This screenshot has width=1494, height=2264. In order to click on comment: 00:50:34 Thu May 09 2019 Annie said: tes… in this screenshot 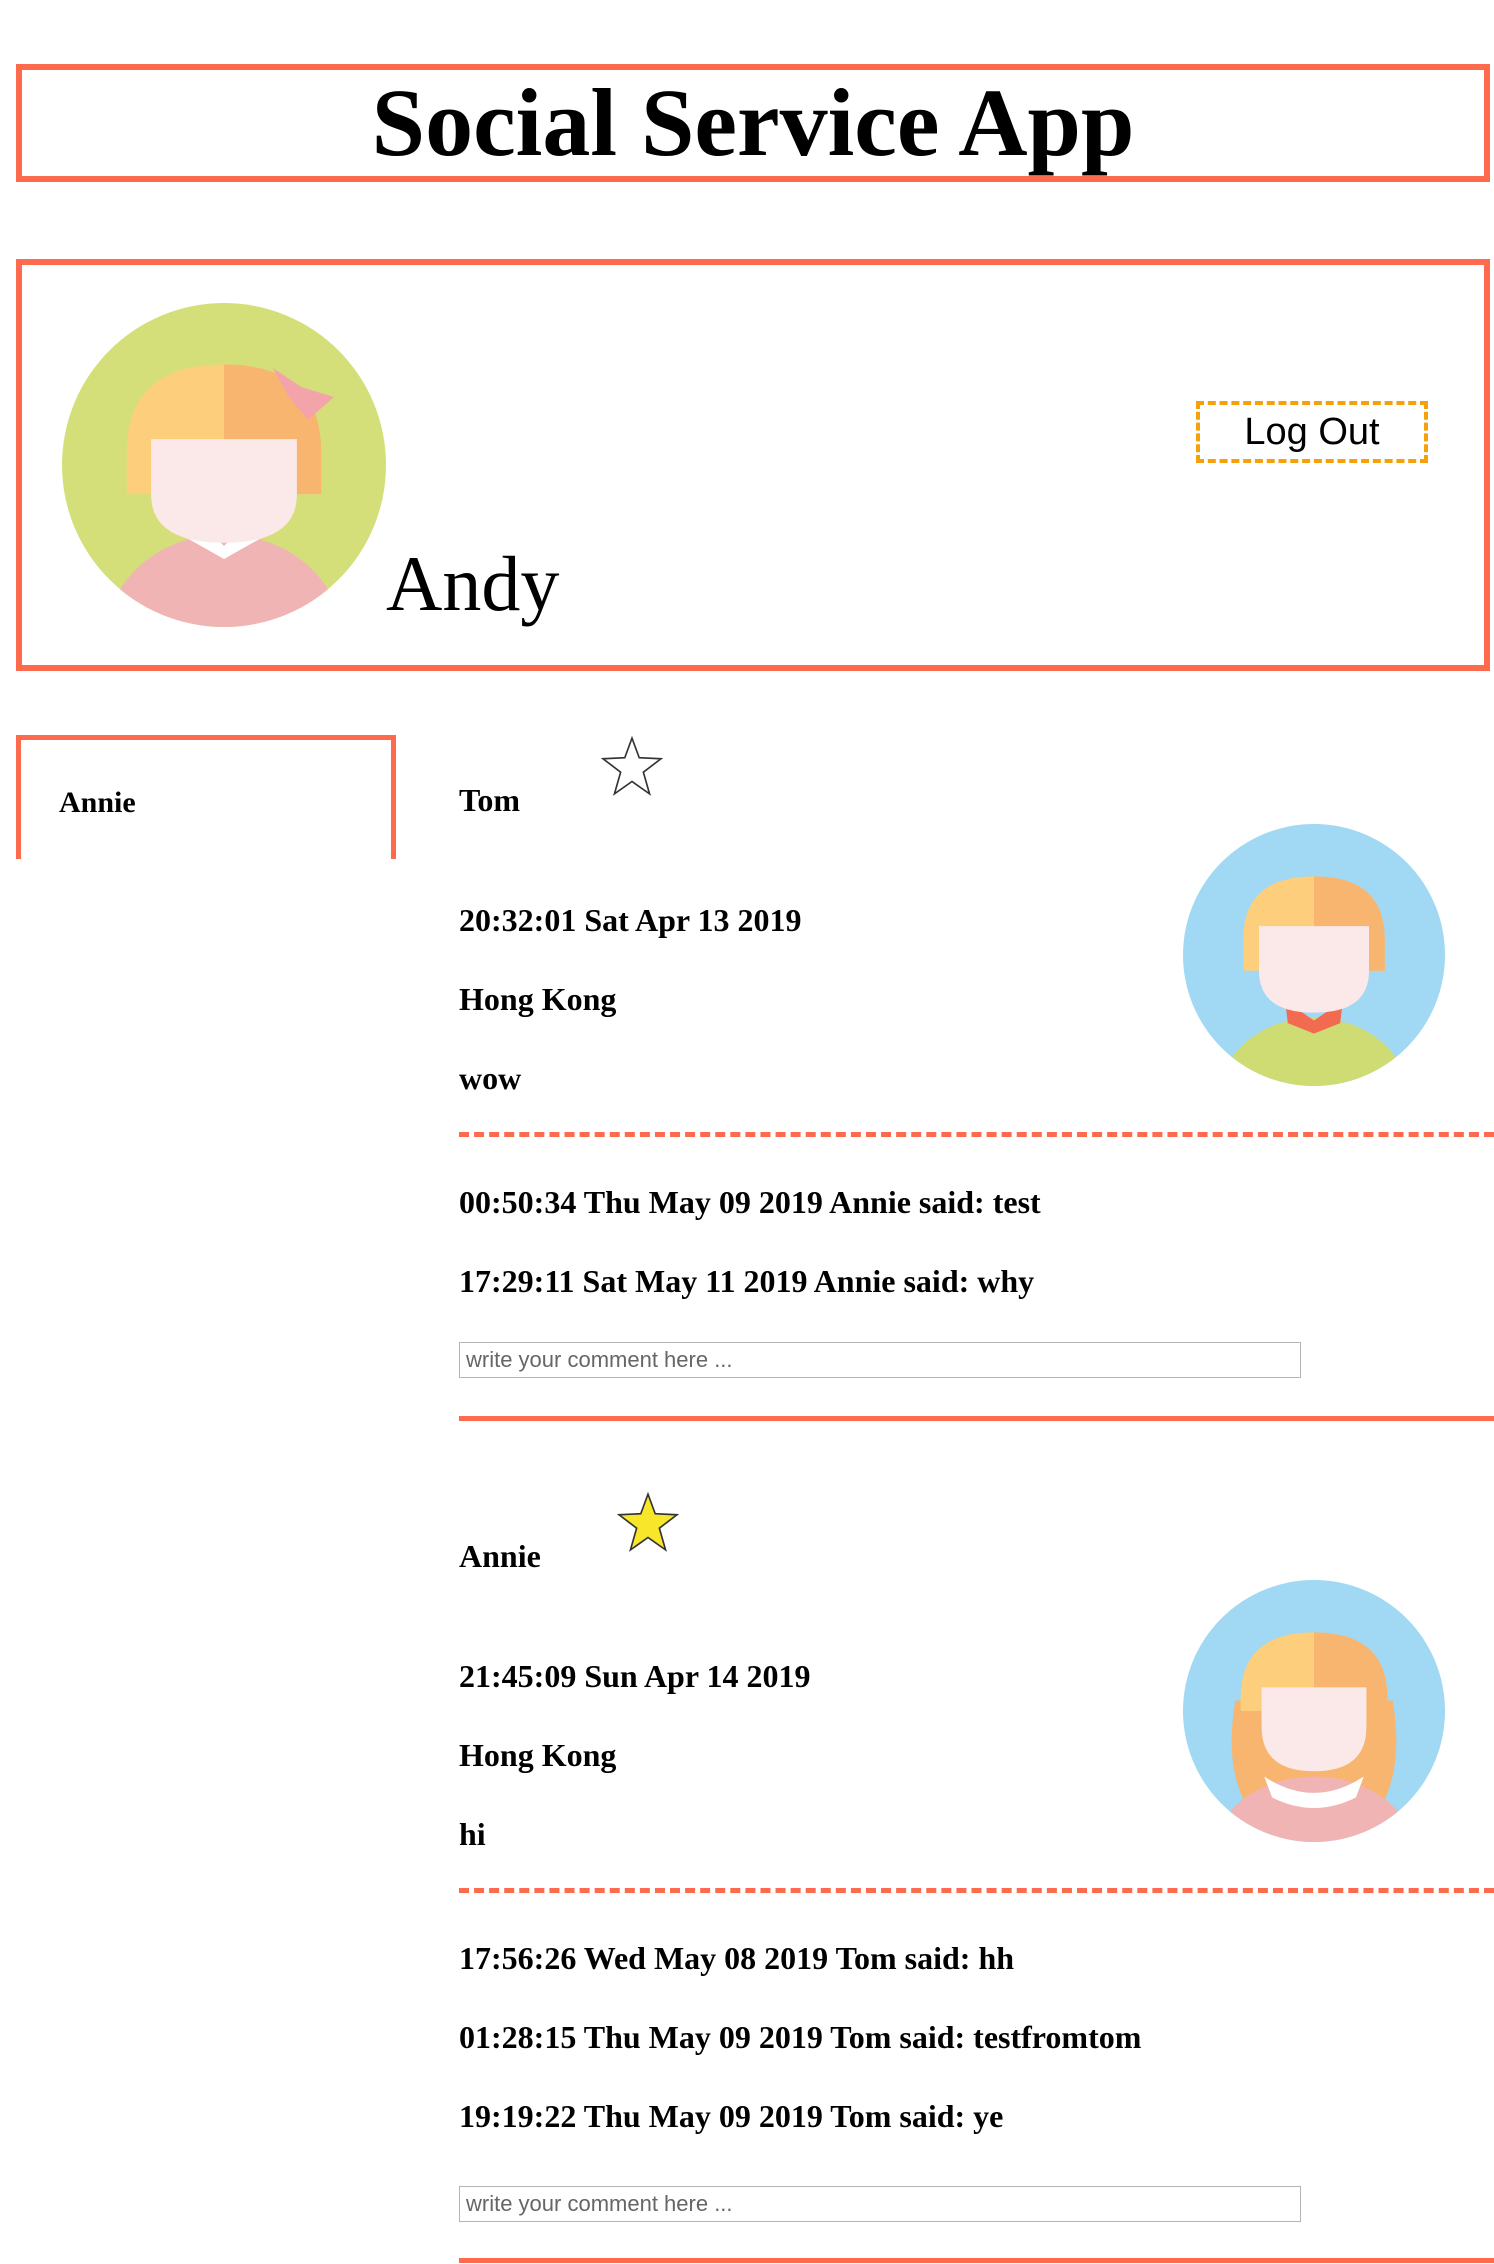, I will do `click(750, 1202)`.